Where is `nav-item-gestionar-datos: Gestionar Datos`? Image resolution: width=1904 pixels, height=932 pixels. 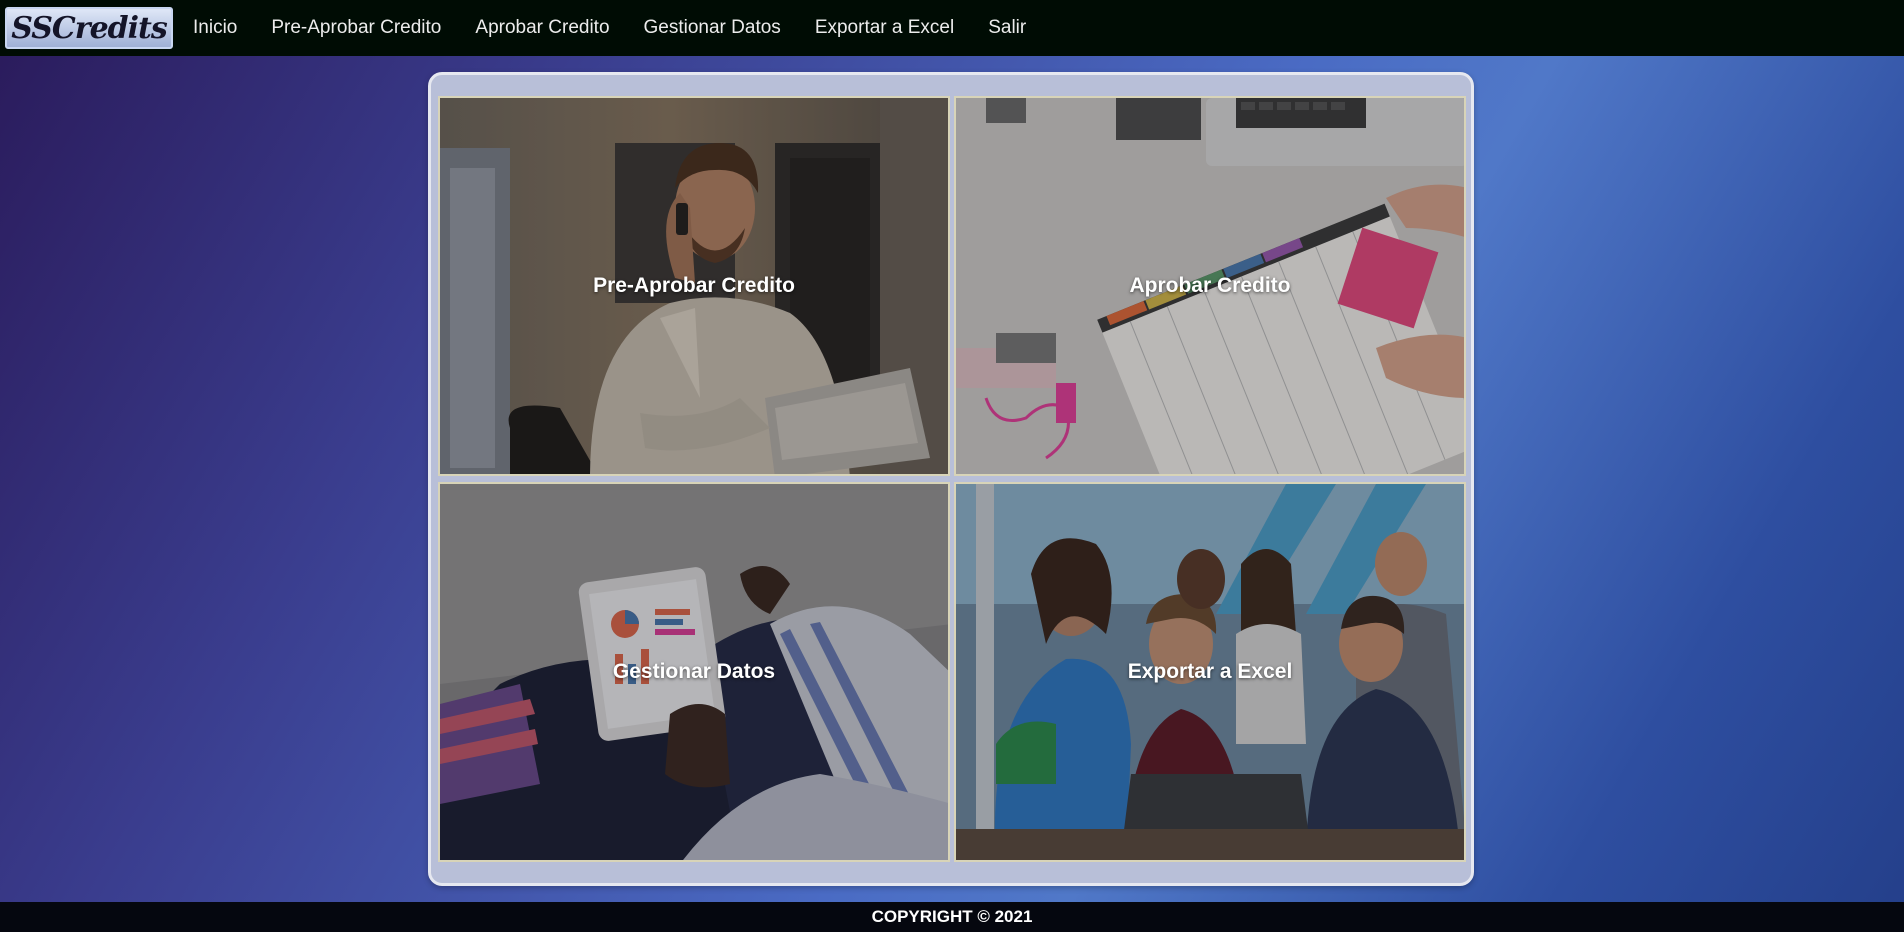
nav-item-gestionar-datos: Gestionar Datos is located at coordinates (712, 28).